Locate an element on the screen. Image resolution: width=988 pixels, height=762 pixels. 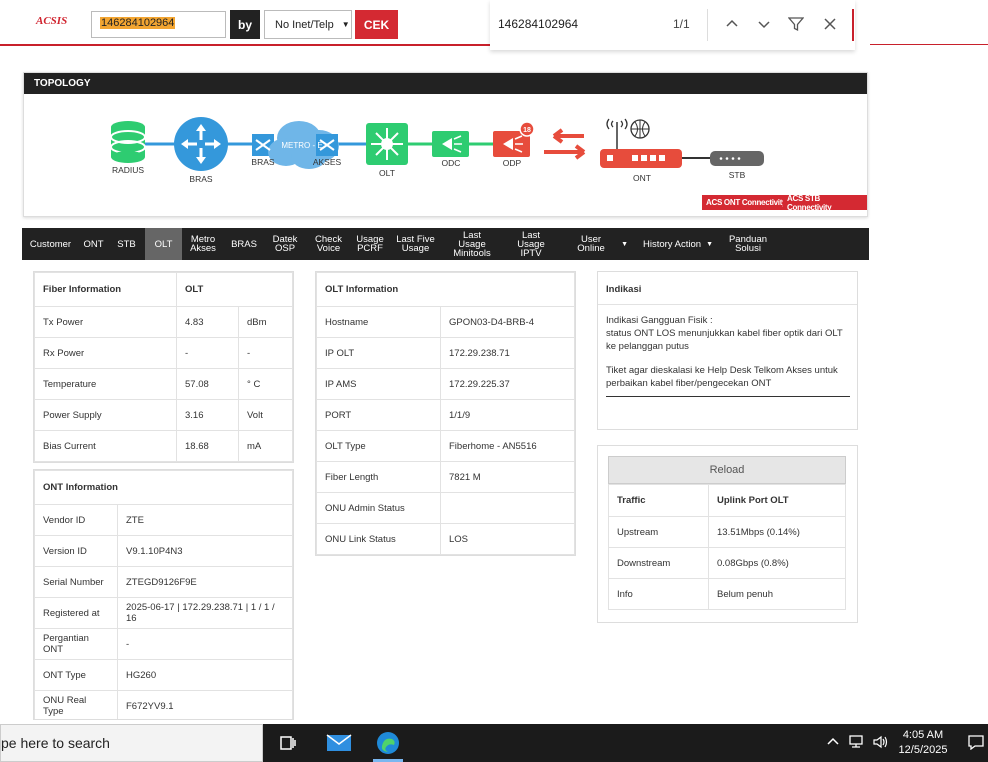
olt-value: 172.29.238.71 is located at coordinates (507, 353).